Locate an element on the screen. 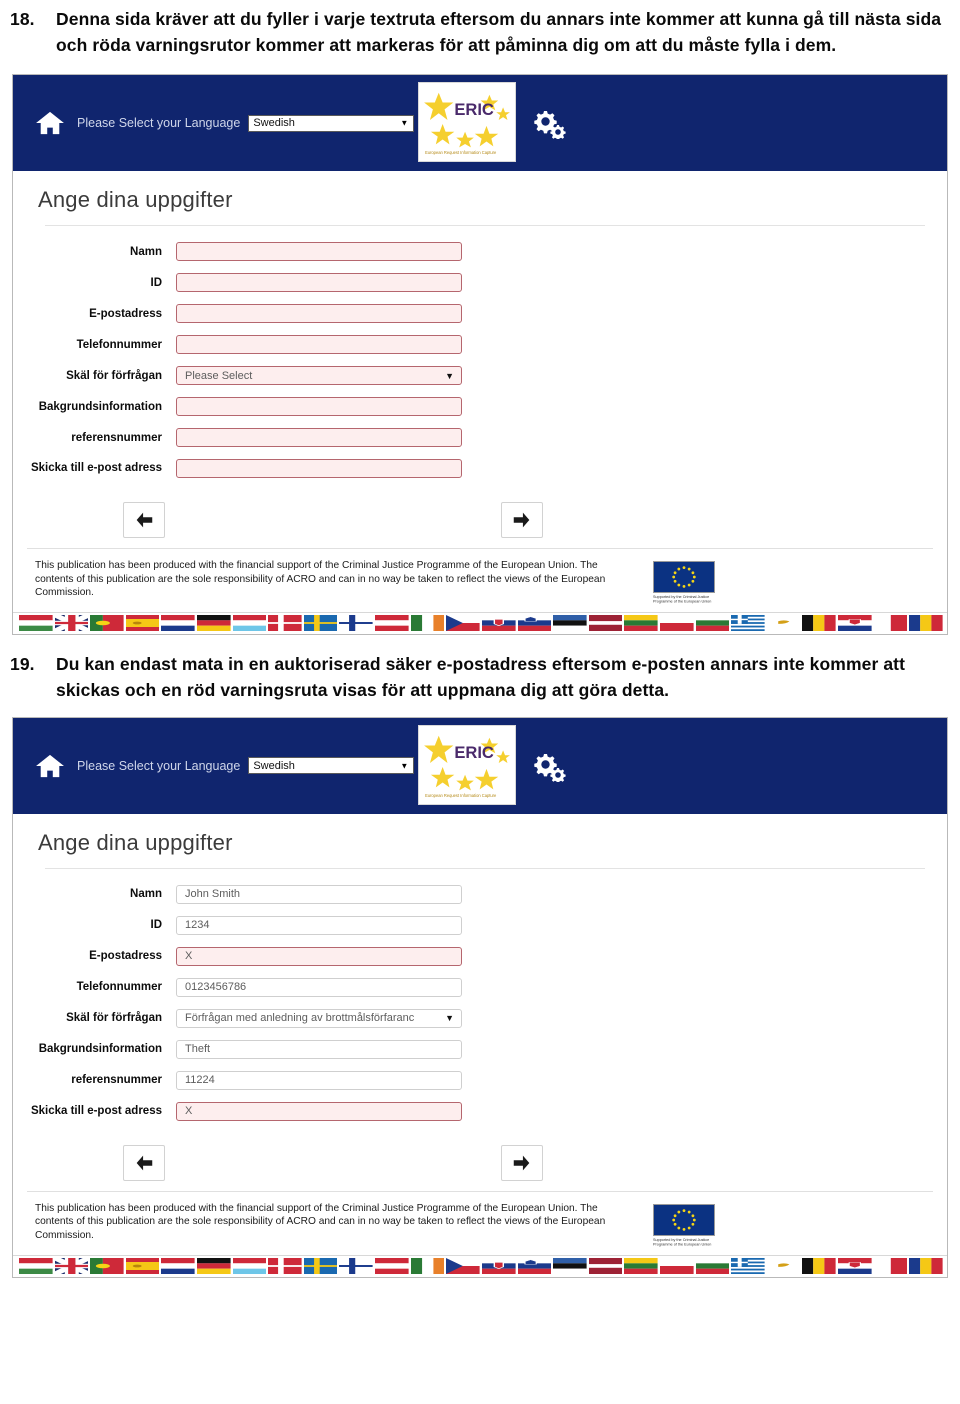  referensnummer-input: 11224 is located at coordinates (319, 1080).